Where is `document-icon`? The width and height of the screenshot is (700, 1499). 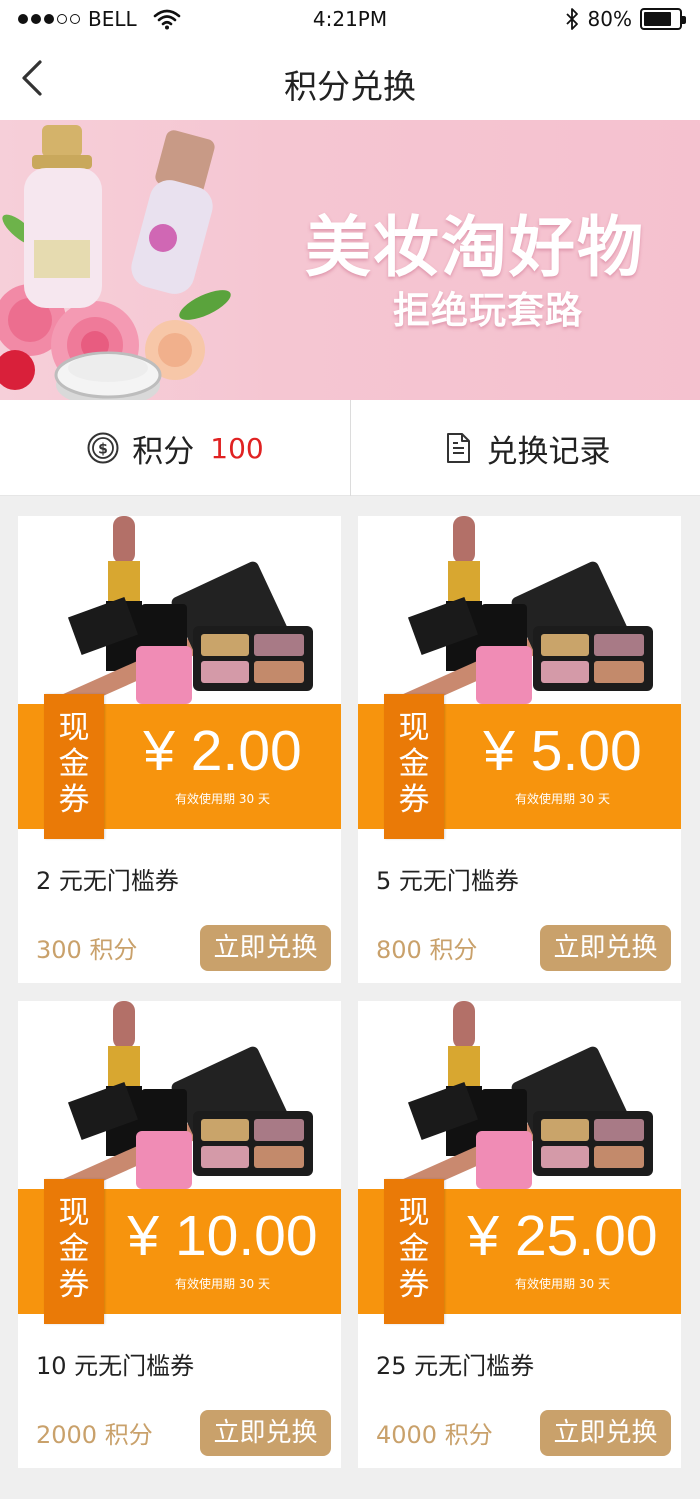 document-icon is located at coordinates (458, 448).